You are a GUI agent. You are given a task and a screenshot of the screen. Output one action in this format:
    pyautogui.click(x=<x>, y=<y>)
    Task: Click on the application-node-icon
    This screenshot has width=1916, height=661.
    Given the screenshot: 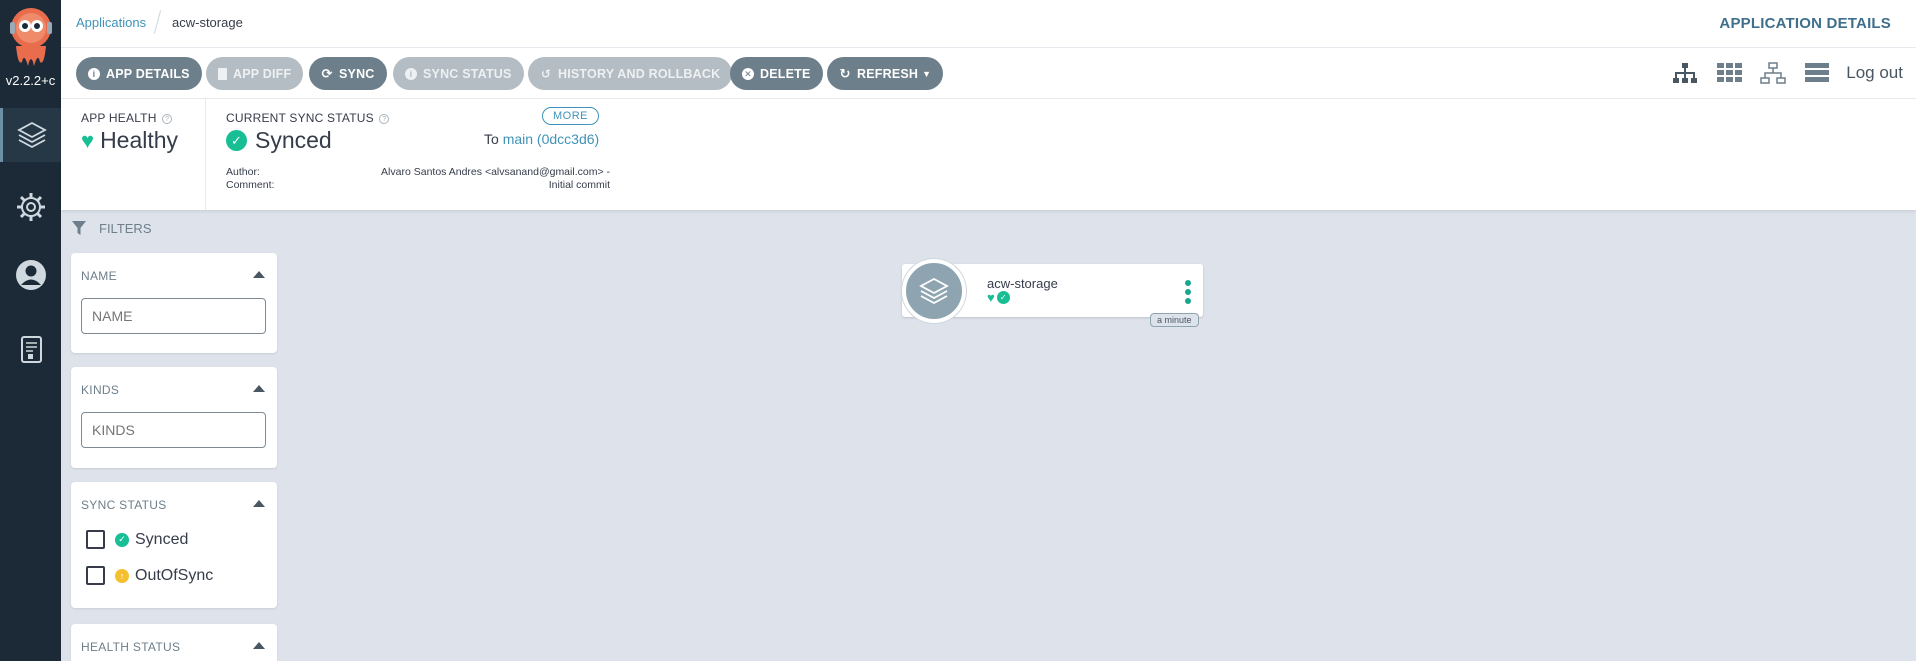 What is the action you would take?
    pyautogui.click(x=934, y=291)
    